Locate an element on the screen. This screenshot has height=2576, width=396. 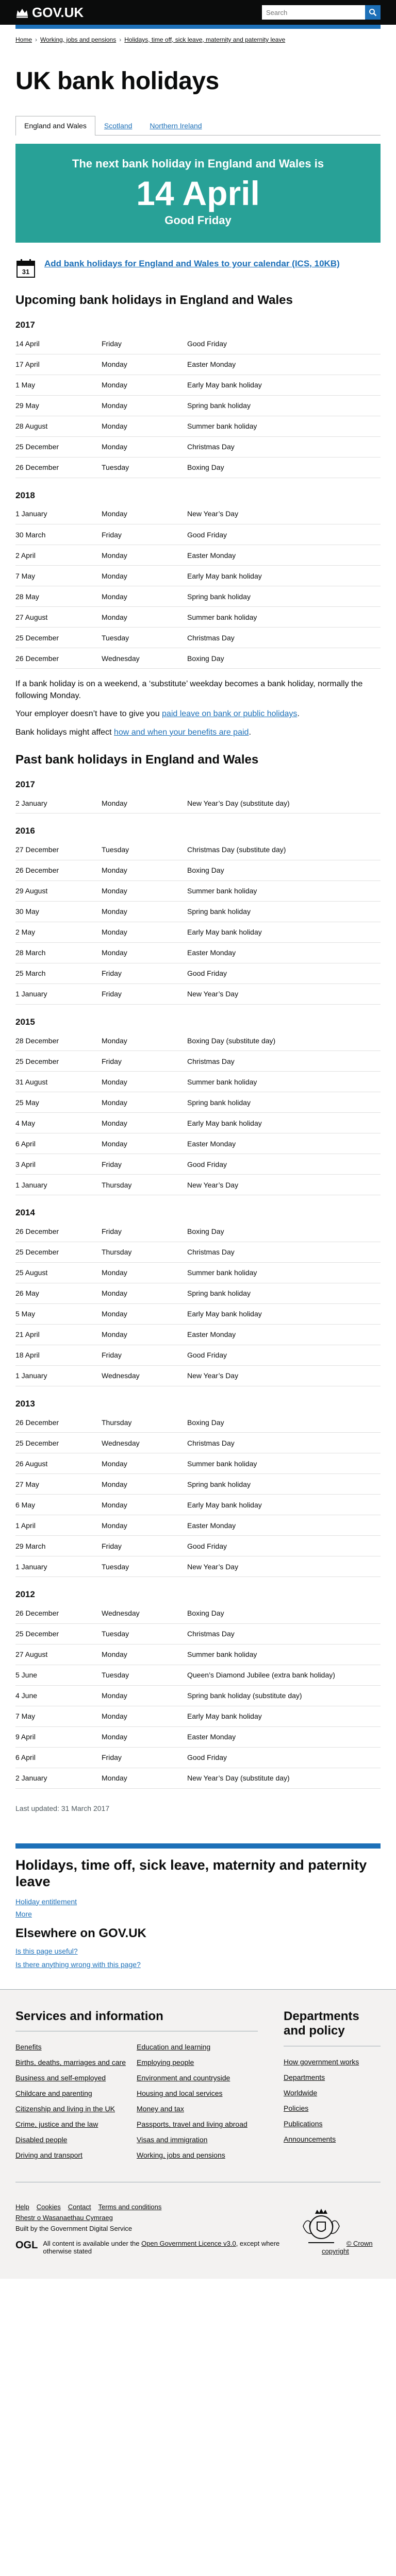
footer-meta-link: Contact is located at coordinates (79, 2207).